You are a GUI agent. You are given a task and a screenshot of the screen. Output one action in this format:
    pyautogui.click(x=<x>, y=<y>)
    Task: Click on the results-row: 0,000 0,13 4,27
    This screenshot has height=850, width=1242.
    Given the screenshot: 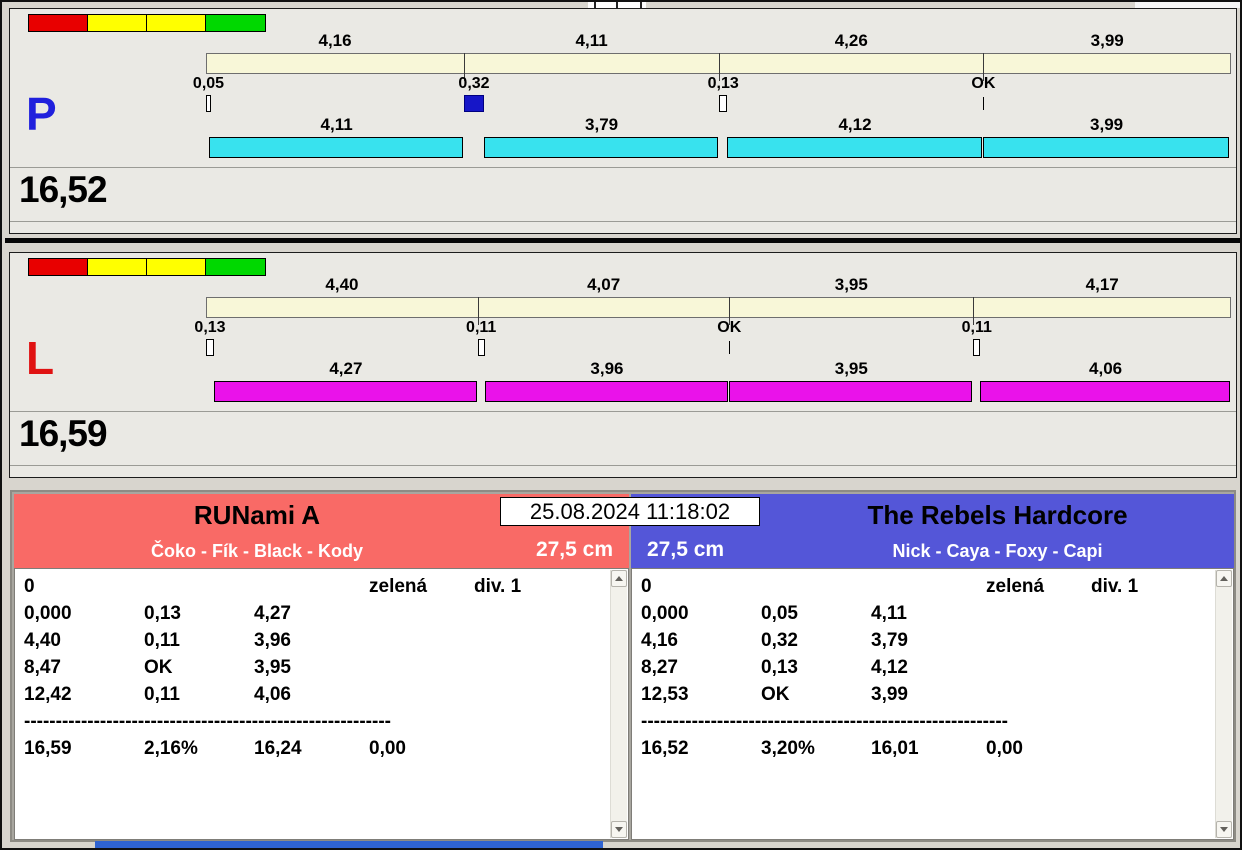 What is the action you would take?
    pyautogui.click(x=315, y=616)
    